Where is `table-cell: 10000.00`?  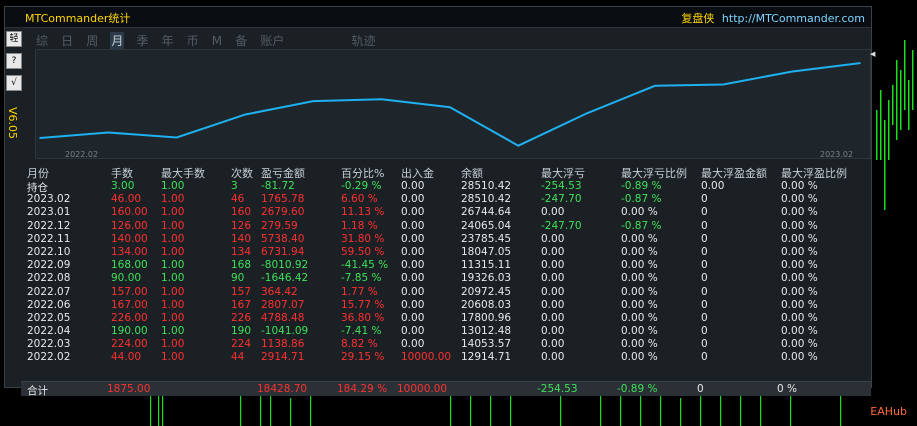 table-cell: 10000.00 is located at coordinates (426, 357).